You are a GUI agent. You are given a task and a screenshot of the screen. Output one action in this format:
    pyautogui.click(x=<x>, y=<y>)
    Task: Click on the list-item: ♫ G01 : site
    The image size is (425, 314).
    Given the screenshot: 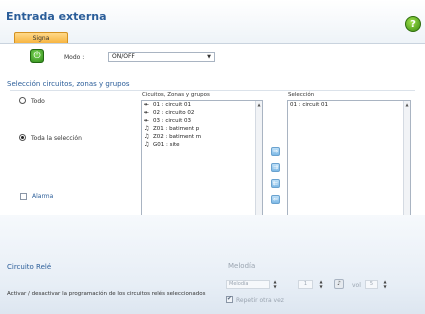 What is the action you would take?
    pyautogui.click(x=202, y=145)
    